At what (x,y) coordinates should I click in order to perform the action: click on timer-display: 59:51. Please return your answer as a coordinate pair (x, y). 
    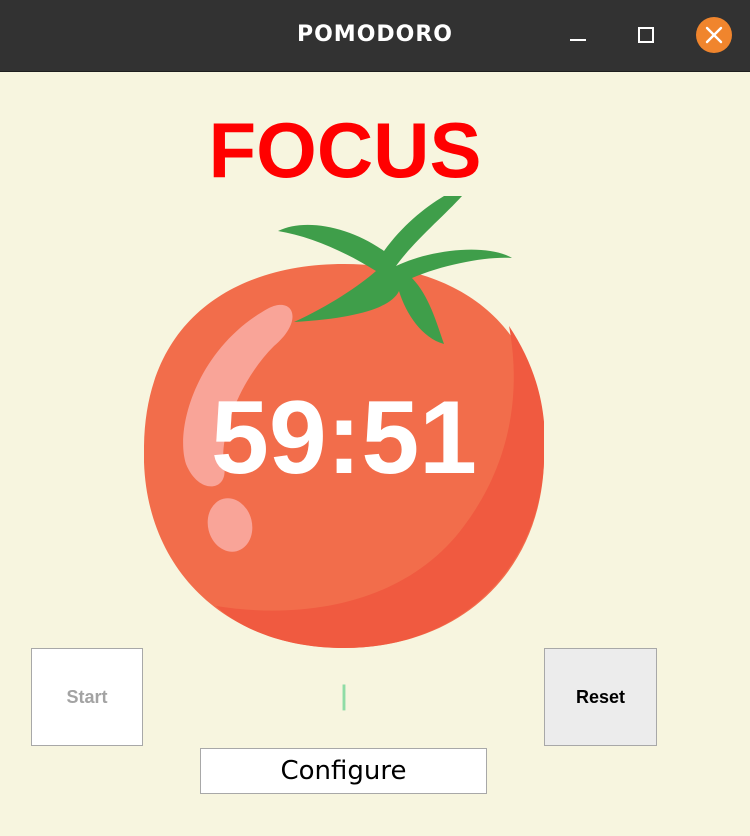
    Looking at the image, I should click on (344, 438).